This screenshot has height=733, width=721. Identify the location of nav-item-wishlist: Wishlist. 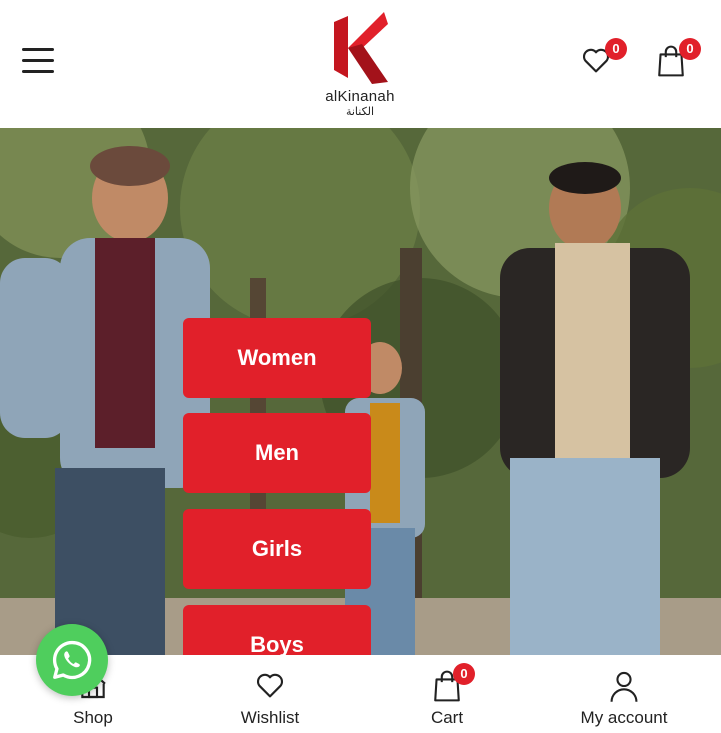
(270, 694).